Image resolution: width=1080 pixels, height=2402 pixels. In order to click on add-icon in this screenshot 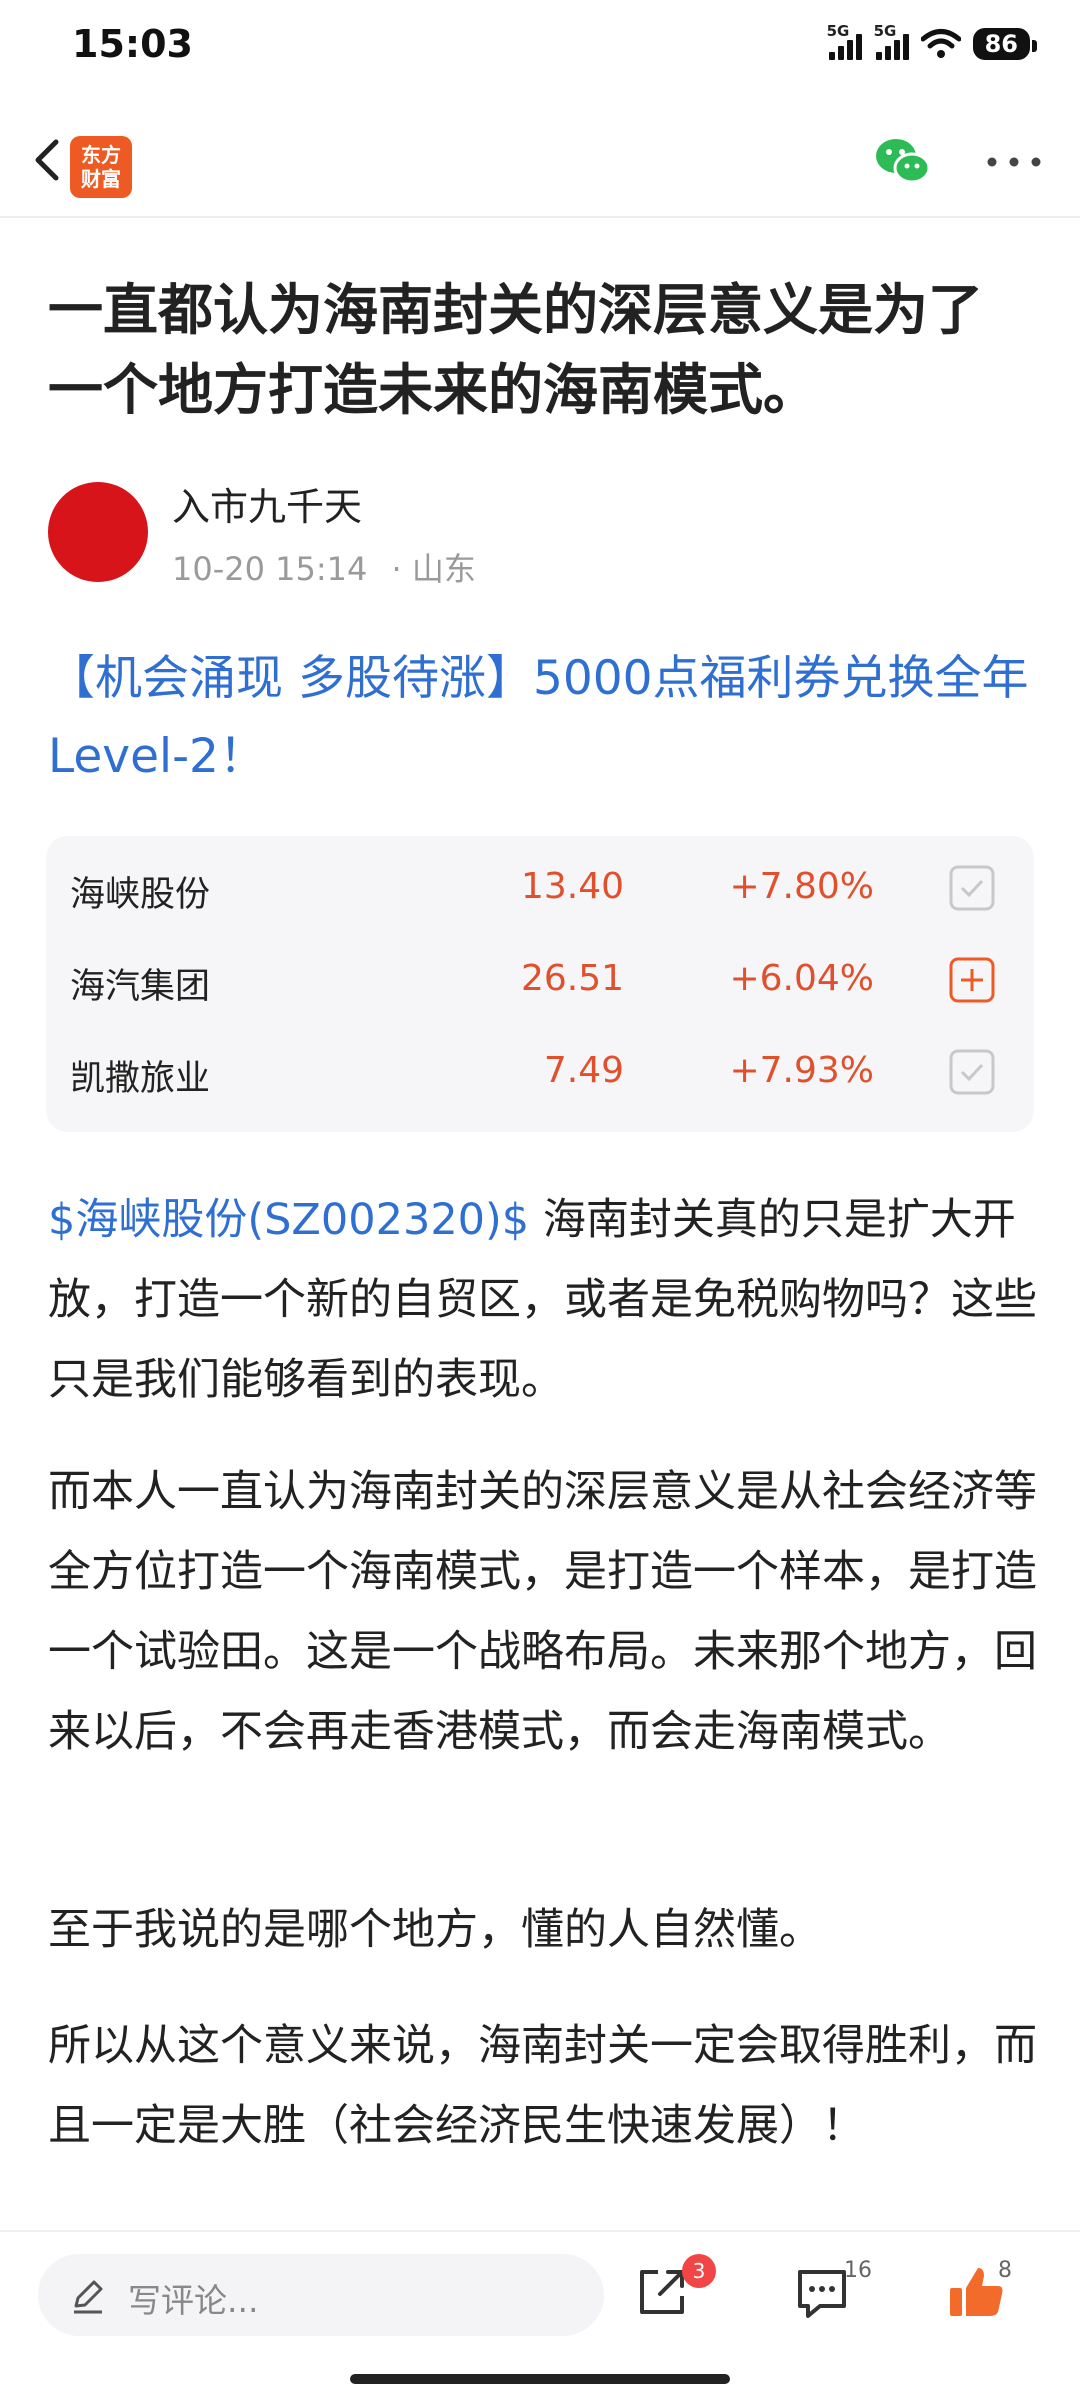, I will do `click(972, 980)`.